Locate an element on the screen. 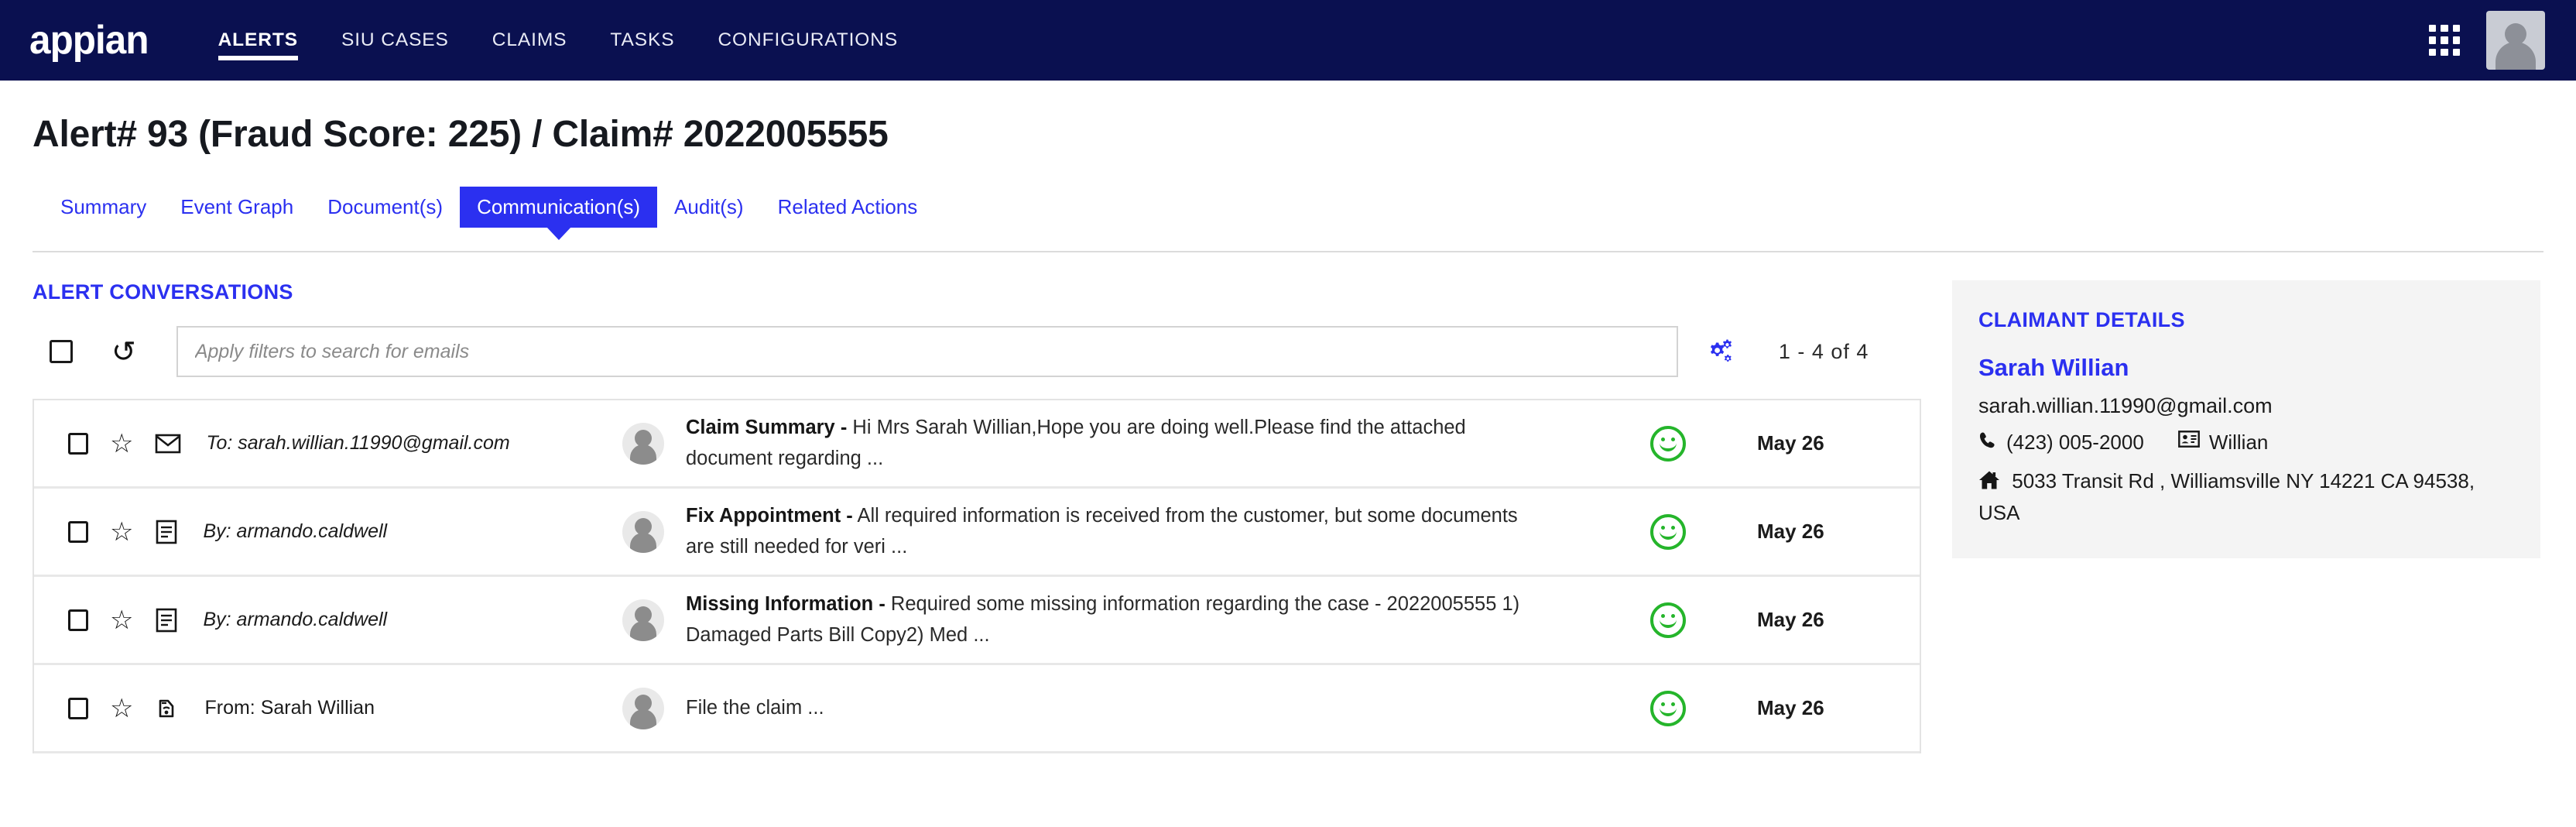 The image size is (2576, 827). search-input is located at coordinates (927, 351).